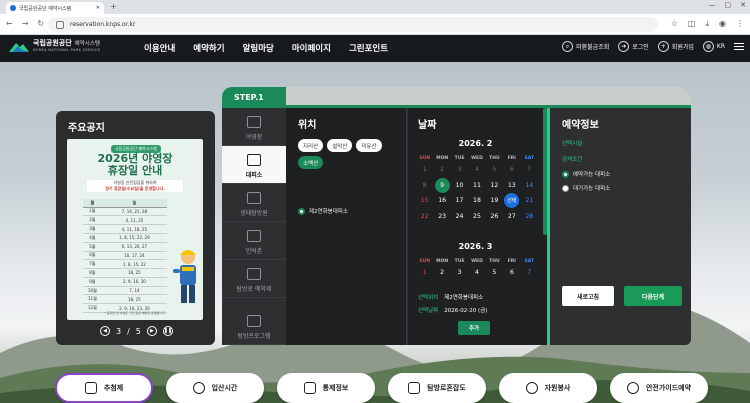 This screenshot has width=750, height=403. What do you see at coordinates (739, 46) in the screenshot?
I see `hamburger-menu-icon` at bounding box center [739, 46].